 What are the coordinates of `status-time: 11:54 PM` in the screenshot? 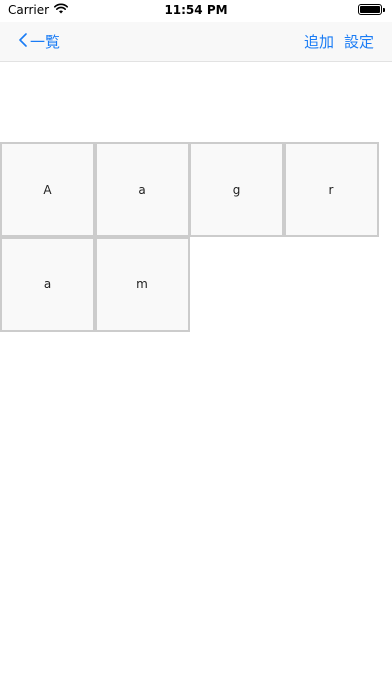 It's located at (196, 10).